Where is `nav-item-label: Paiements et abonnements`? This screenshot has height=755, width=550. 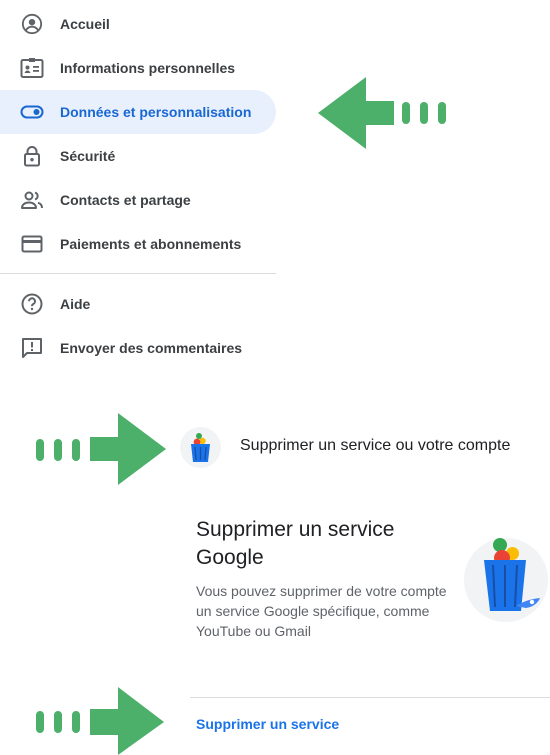
nav-item-label: Paiements et abonnements is located at coordinates (151, 244).